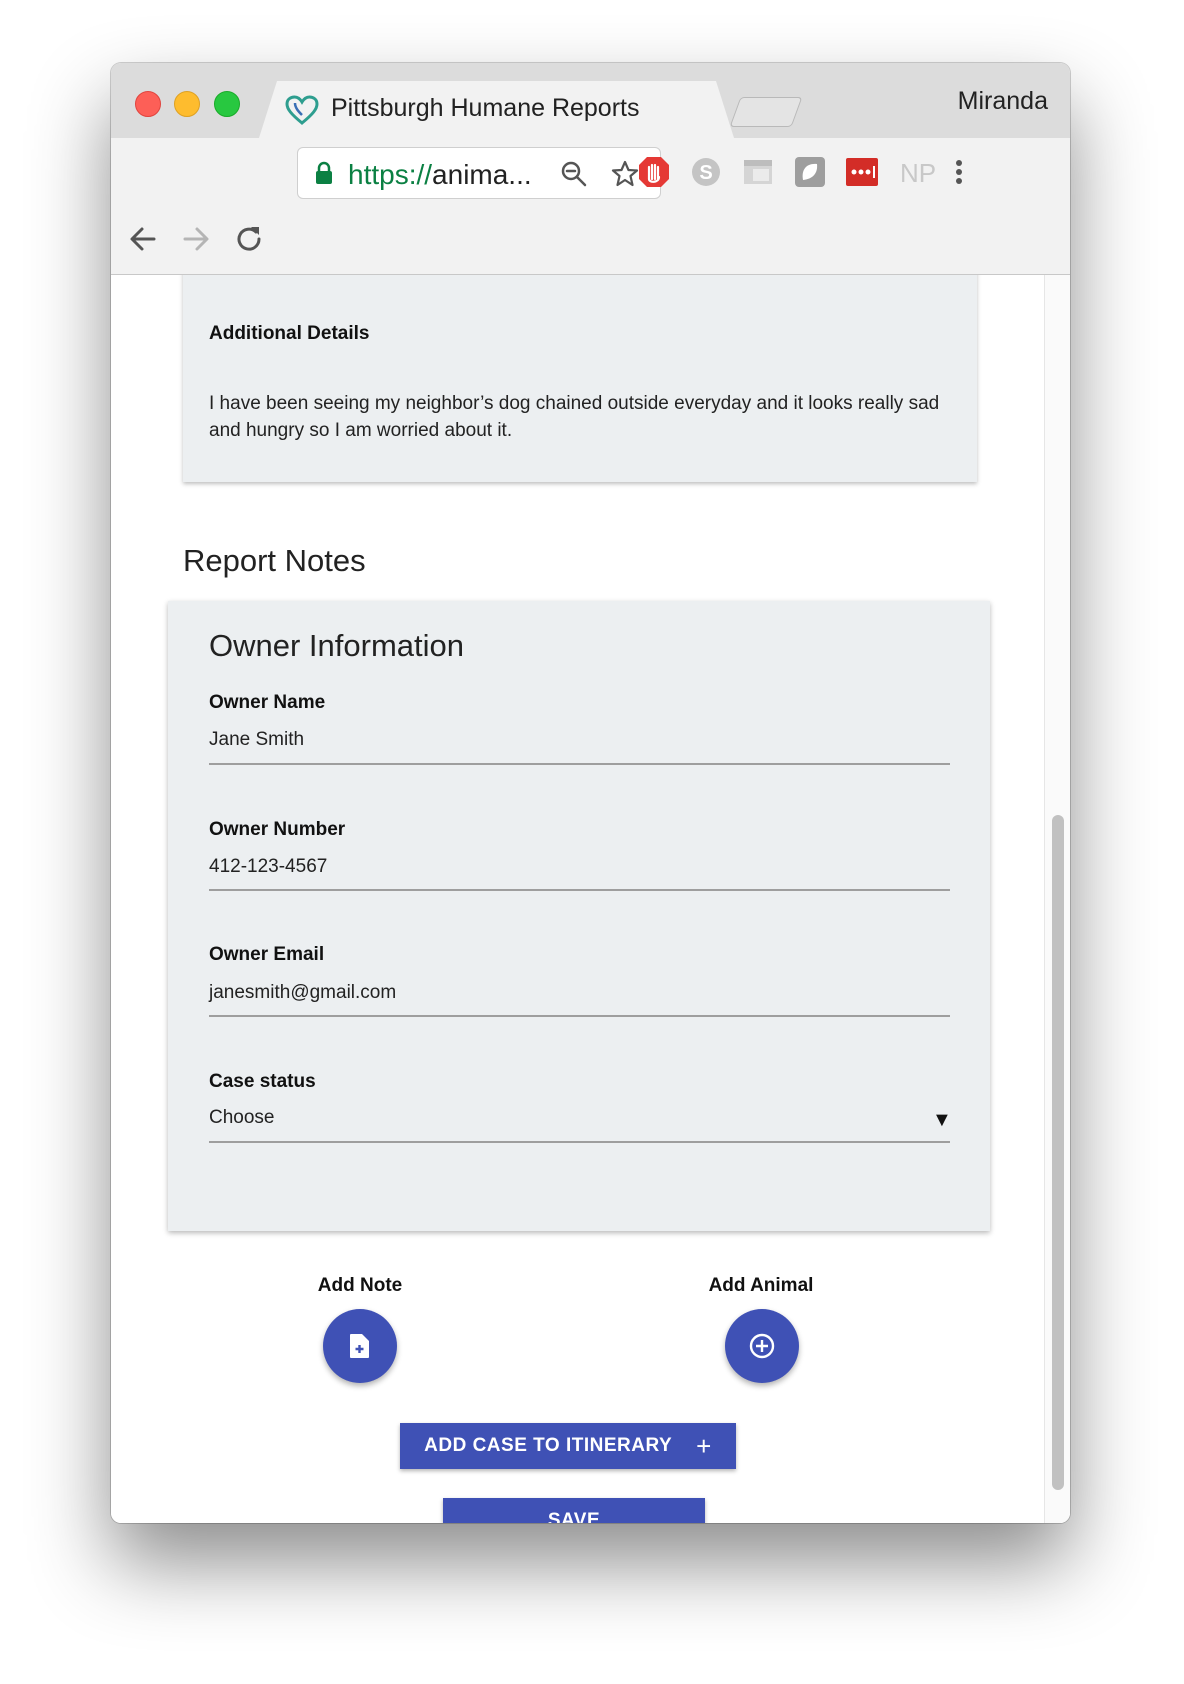 This screenshot has width=1184, height=1684. I want to click on skype-icon: S, so click(706, 172).